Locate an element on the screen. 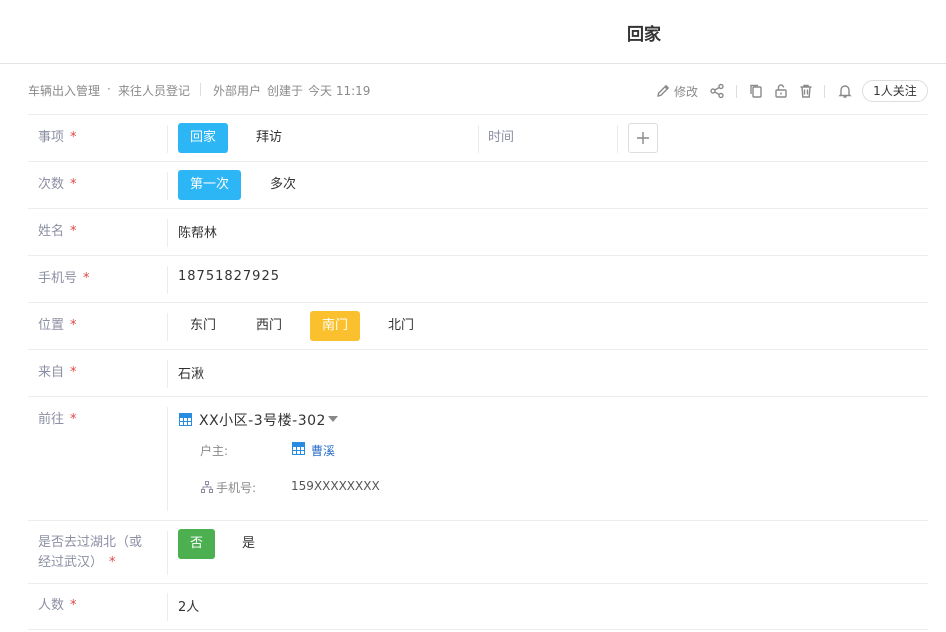 The width and height of the screenshot is (946, 632). field-people-label: 人数 * is located at coordinates (57, 605).